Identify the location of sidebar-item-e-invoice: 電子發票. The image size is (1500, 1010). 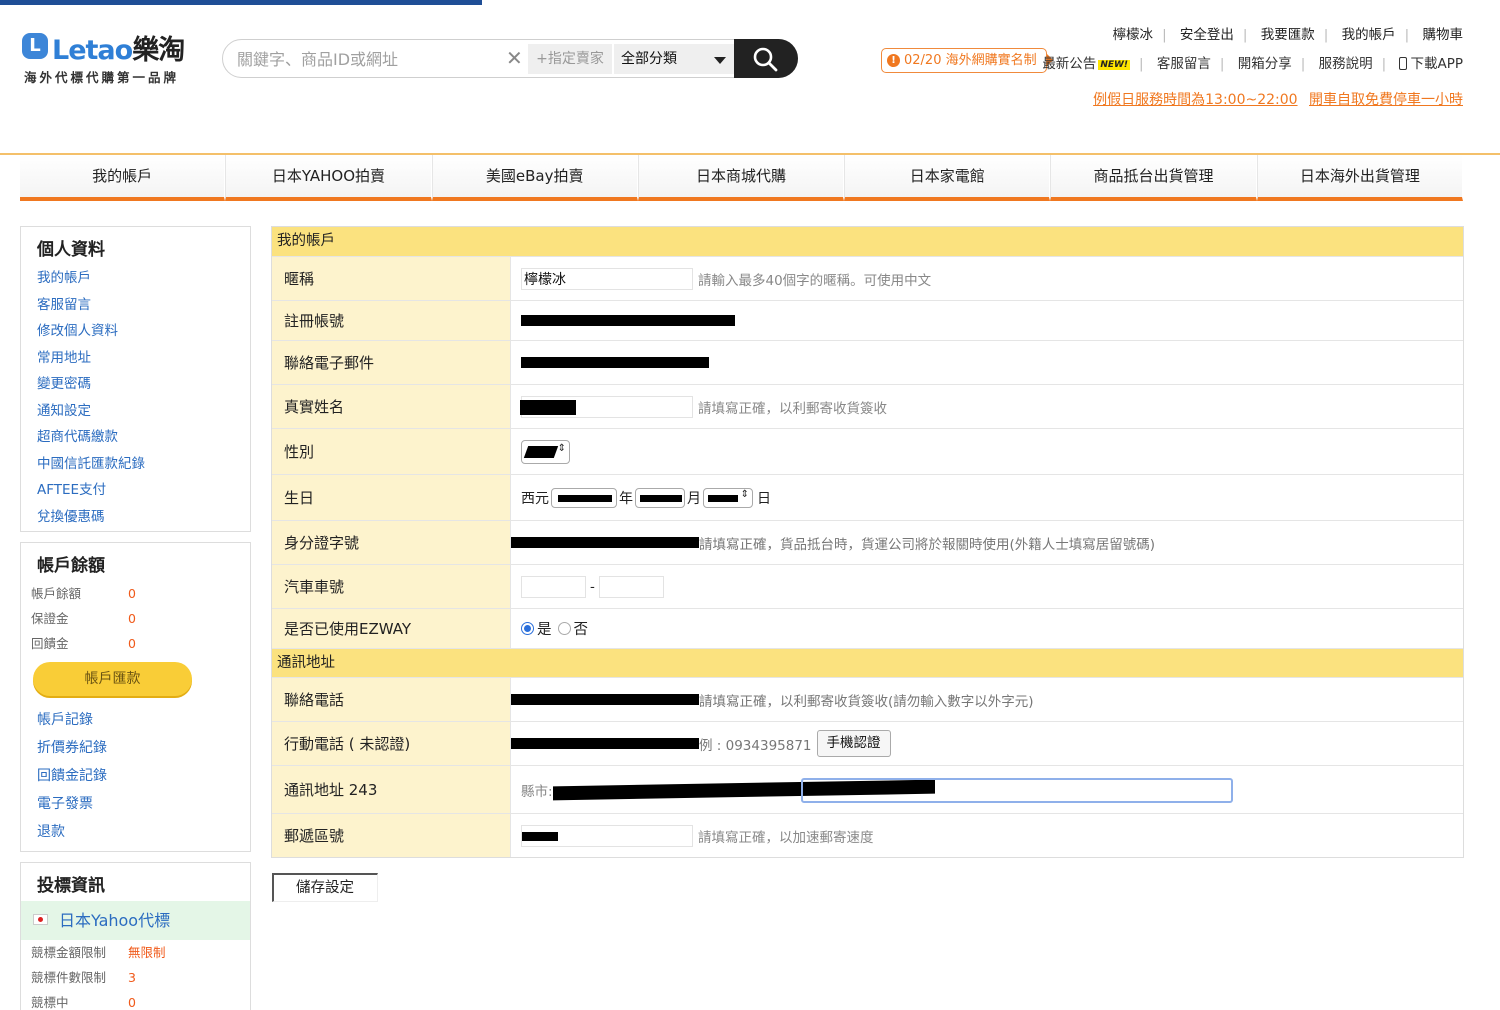
(135, 804).